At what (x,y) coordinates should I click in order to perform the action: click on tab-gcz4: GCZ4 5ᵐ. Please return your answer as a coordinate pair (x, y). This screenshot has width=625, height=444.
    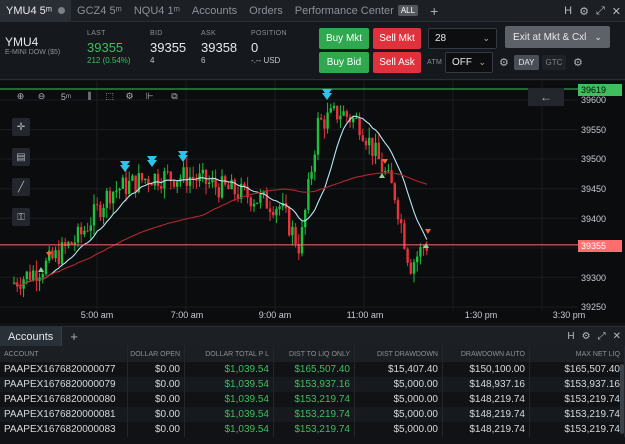
    Looking at the image, I should click on (99, 11).